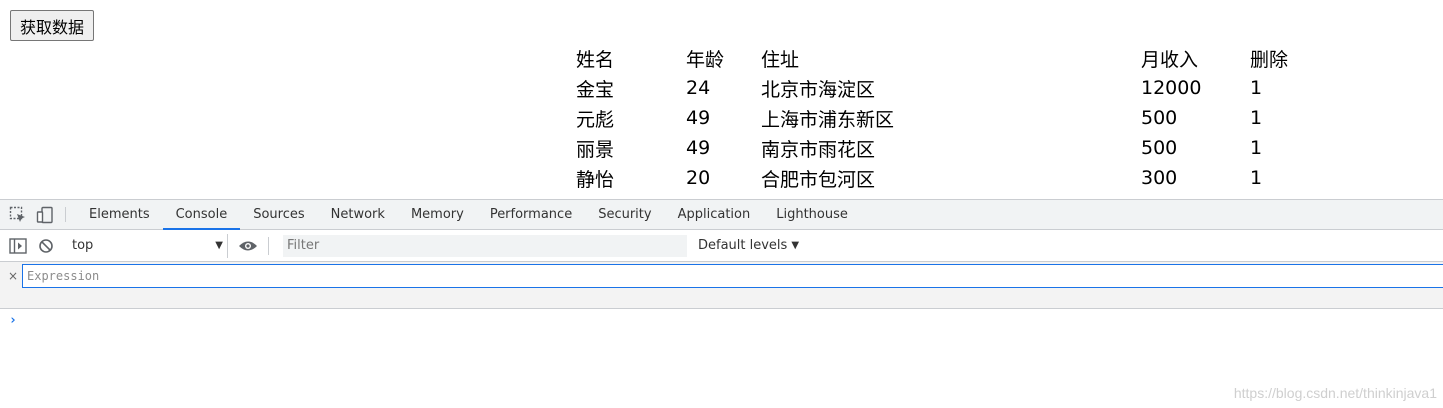 The width and height of the screenshot is (1443, 408). What do you see at coordinates (828, 119) in the screenshot?
I see `cell-address: 上海市浦东新区` at bounding box center [828, 119].